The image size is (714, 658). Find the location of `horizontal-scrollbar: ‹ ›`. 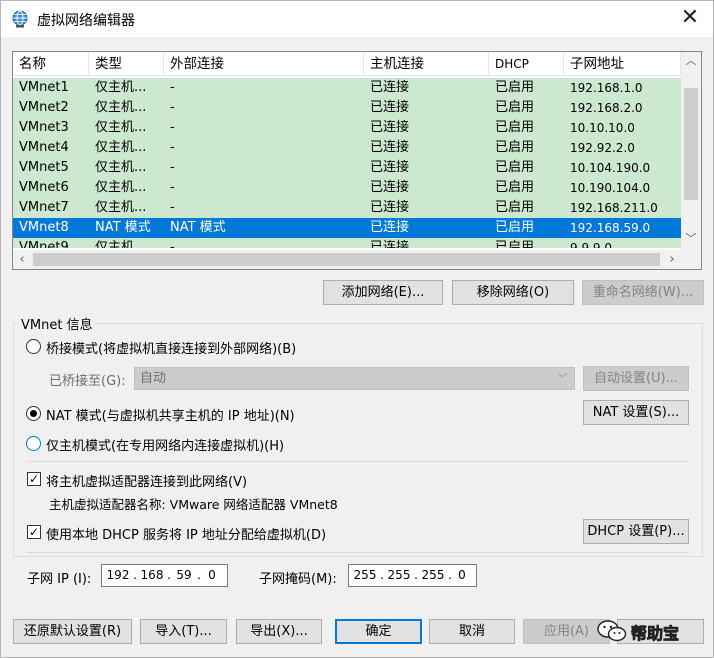

horizontal-scrollbar: ‹ › is located at coordinates (347, 259).